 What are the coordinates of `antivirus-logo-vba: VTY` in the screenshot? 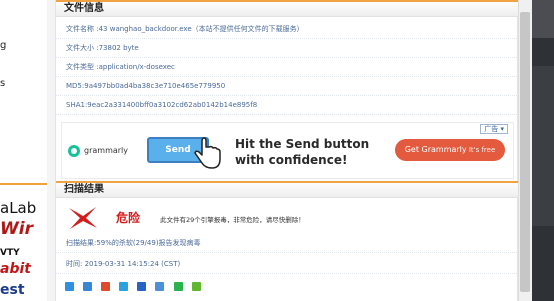 It's located at (10, 253).